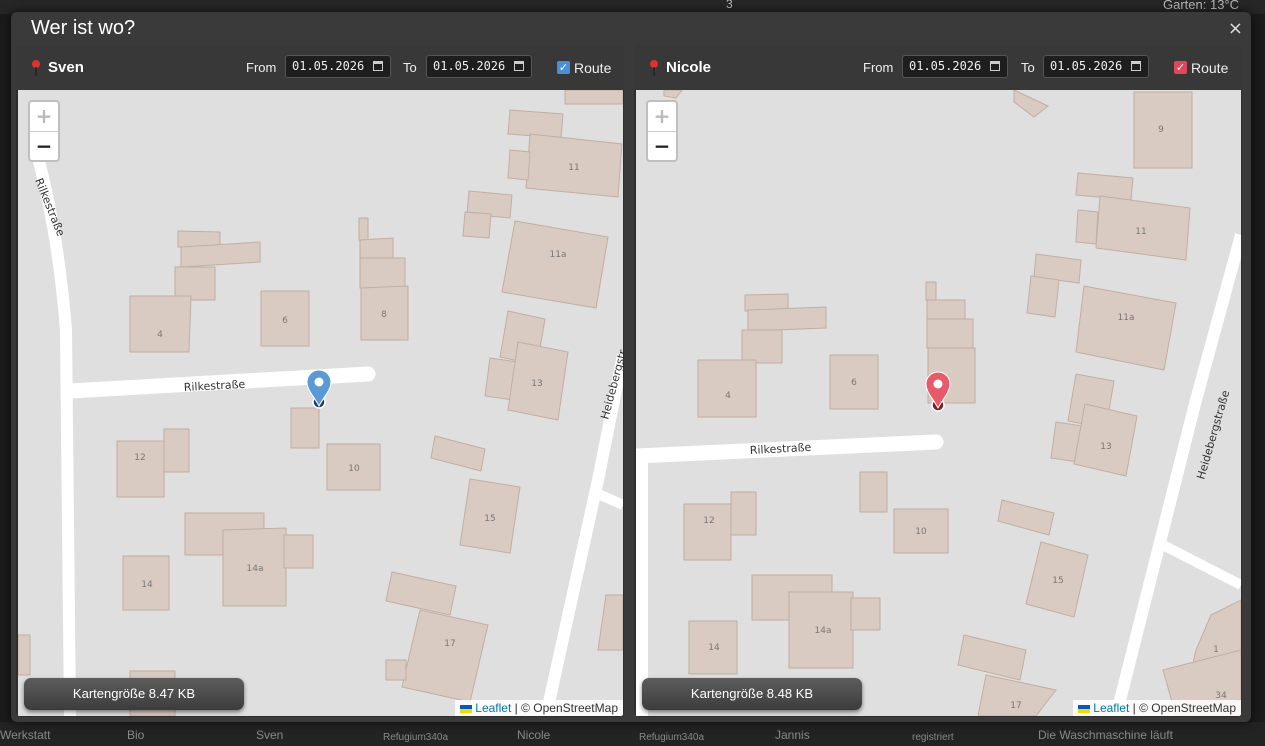  Describe the element at coordinates (933, 737) in the screenshot. I see `tile-jannis-status: registriert` at that location.